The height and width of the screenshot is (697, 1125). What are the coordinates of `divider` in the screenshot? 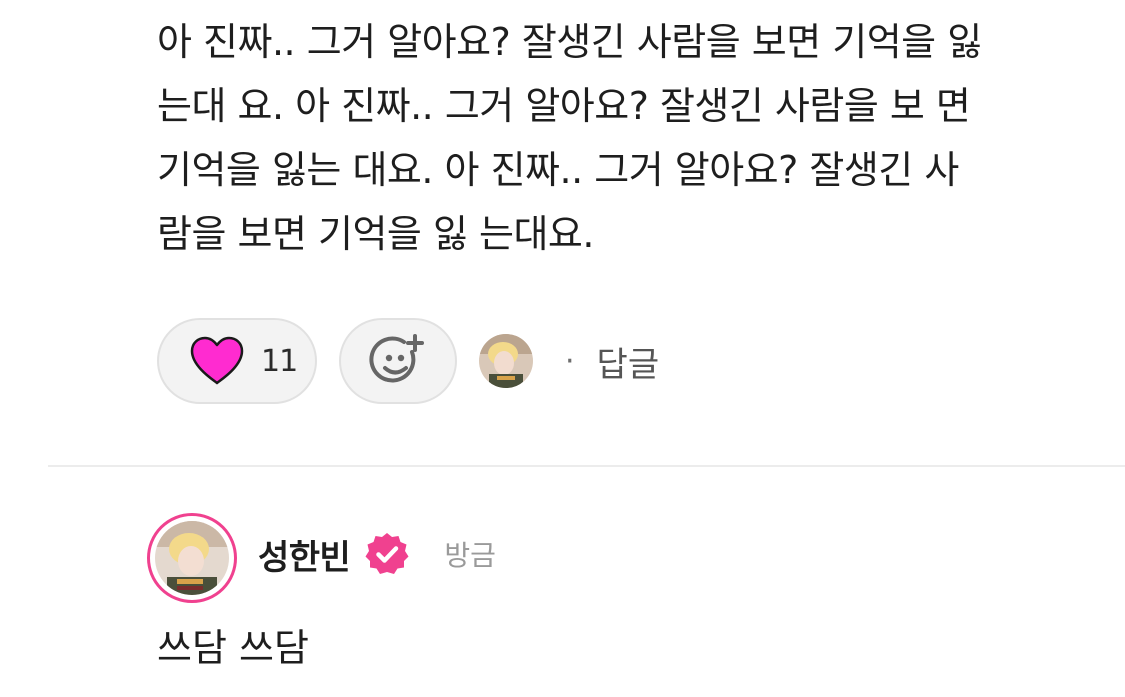 It's located at (586, 466).